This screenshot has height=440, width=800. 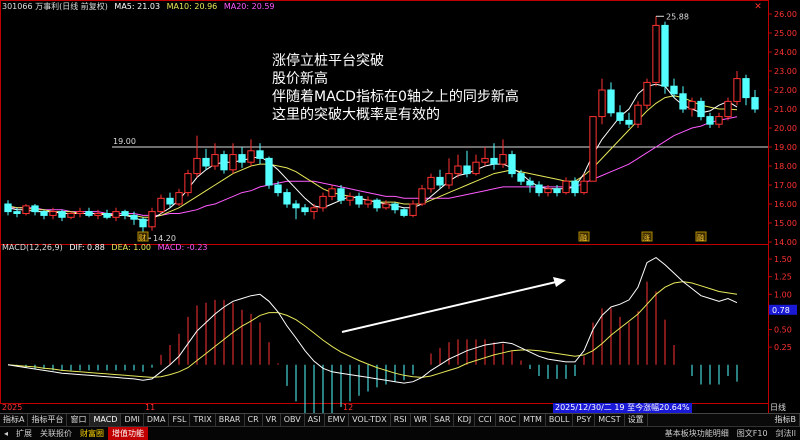 I want to click on status-extend: 扩展, so click(x=24, y=433).